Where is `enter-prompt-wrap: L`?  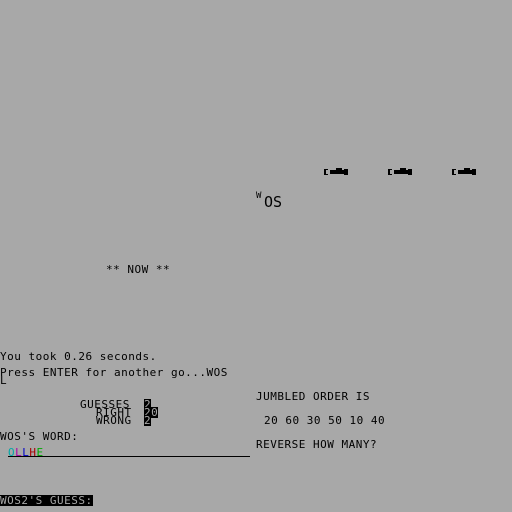 enter-prompt-wrap: L is located at coordinates (4, 380).